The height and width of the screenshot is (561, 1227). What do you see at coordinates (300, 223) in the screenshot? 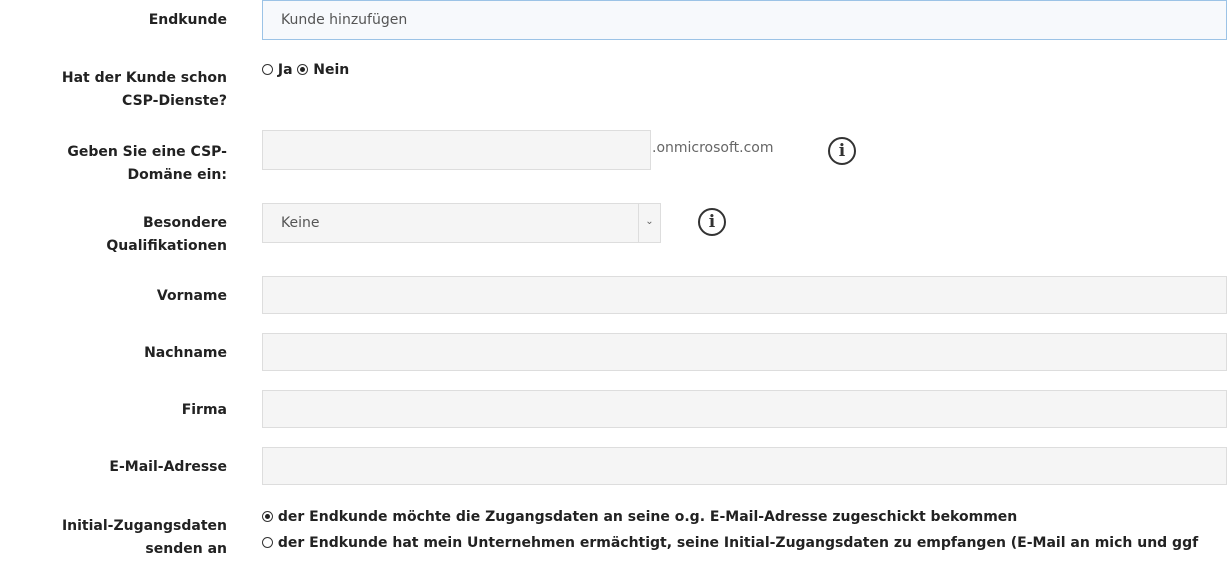
I see `qualifications-selected: Keine` at bounding box center [300, 223].